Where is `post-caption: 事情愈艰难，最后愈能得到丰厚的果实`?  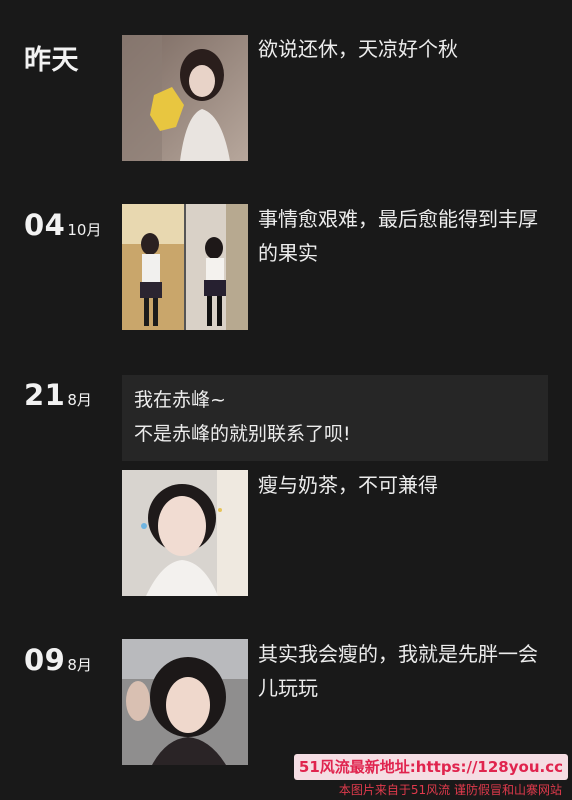 post-caption: 事情愈艰难，最后愈能得到丰厚的果实 is located at coordinates (398, 236).